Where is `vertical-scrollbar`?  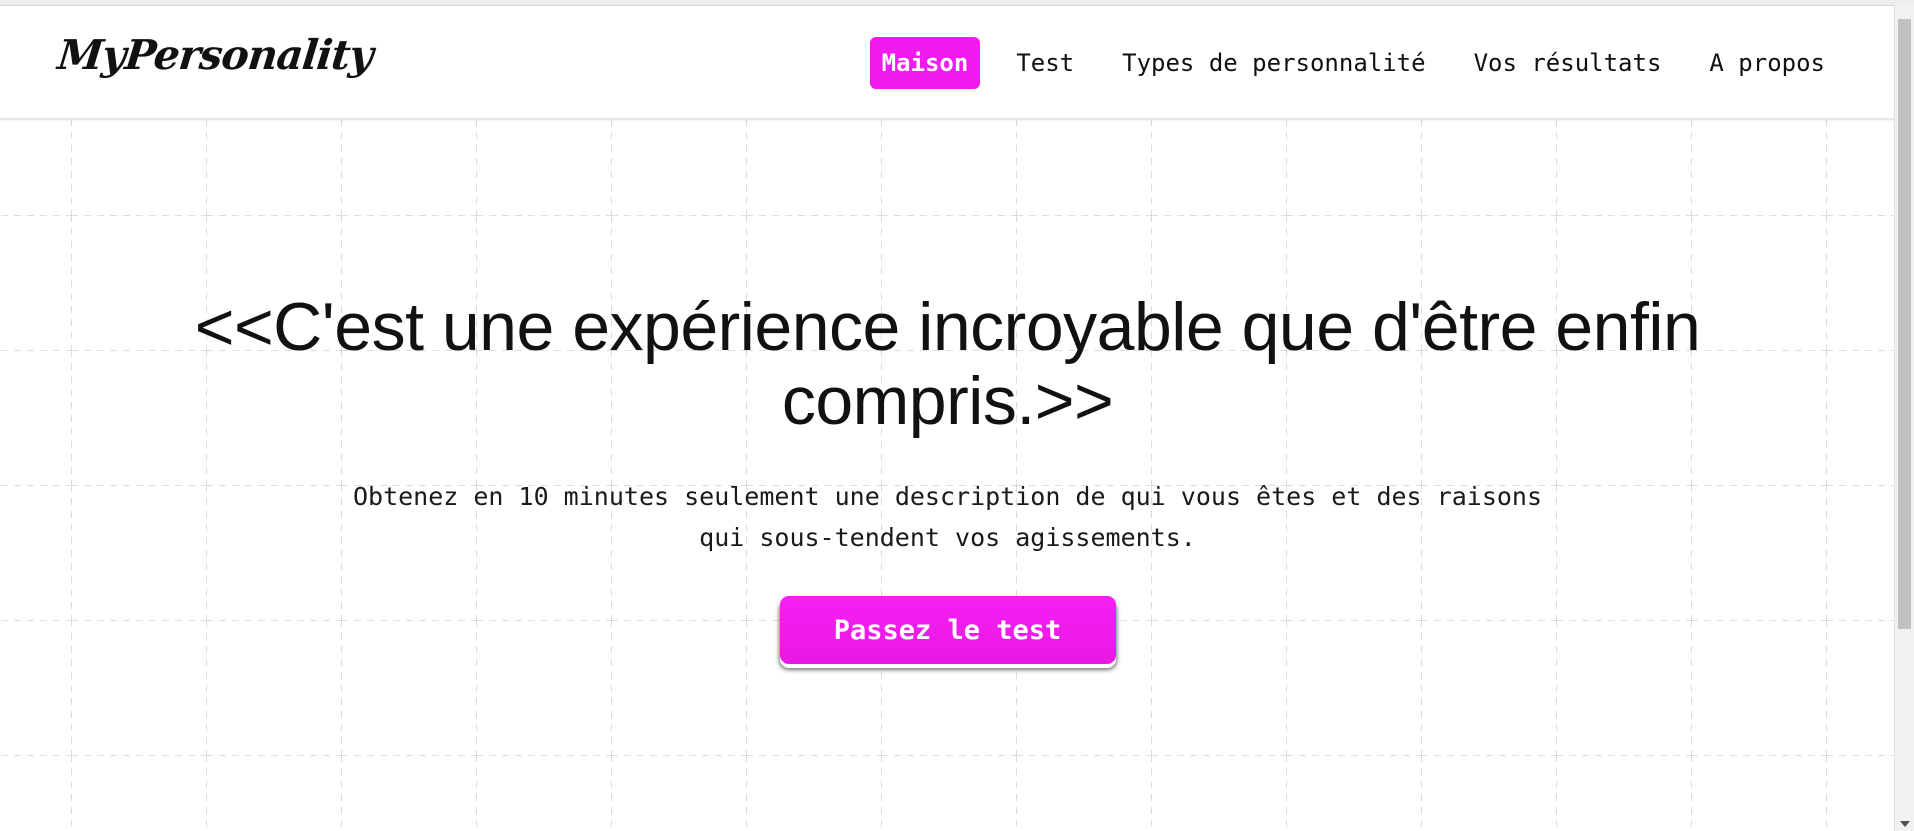
vertical-scrollbar is located at coordinates (1904, 418).